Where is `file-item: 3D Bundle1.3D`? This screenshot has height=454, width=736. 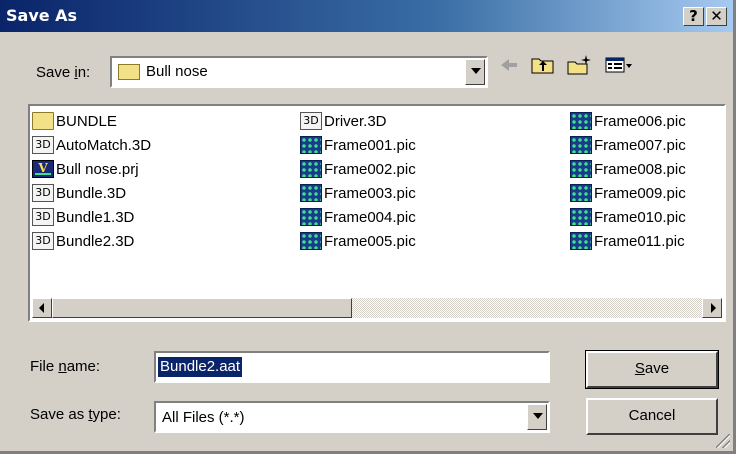 file-item: 3D Bundle1.3D is located at coordinates (83, 217).